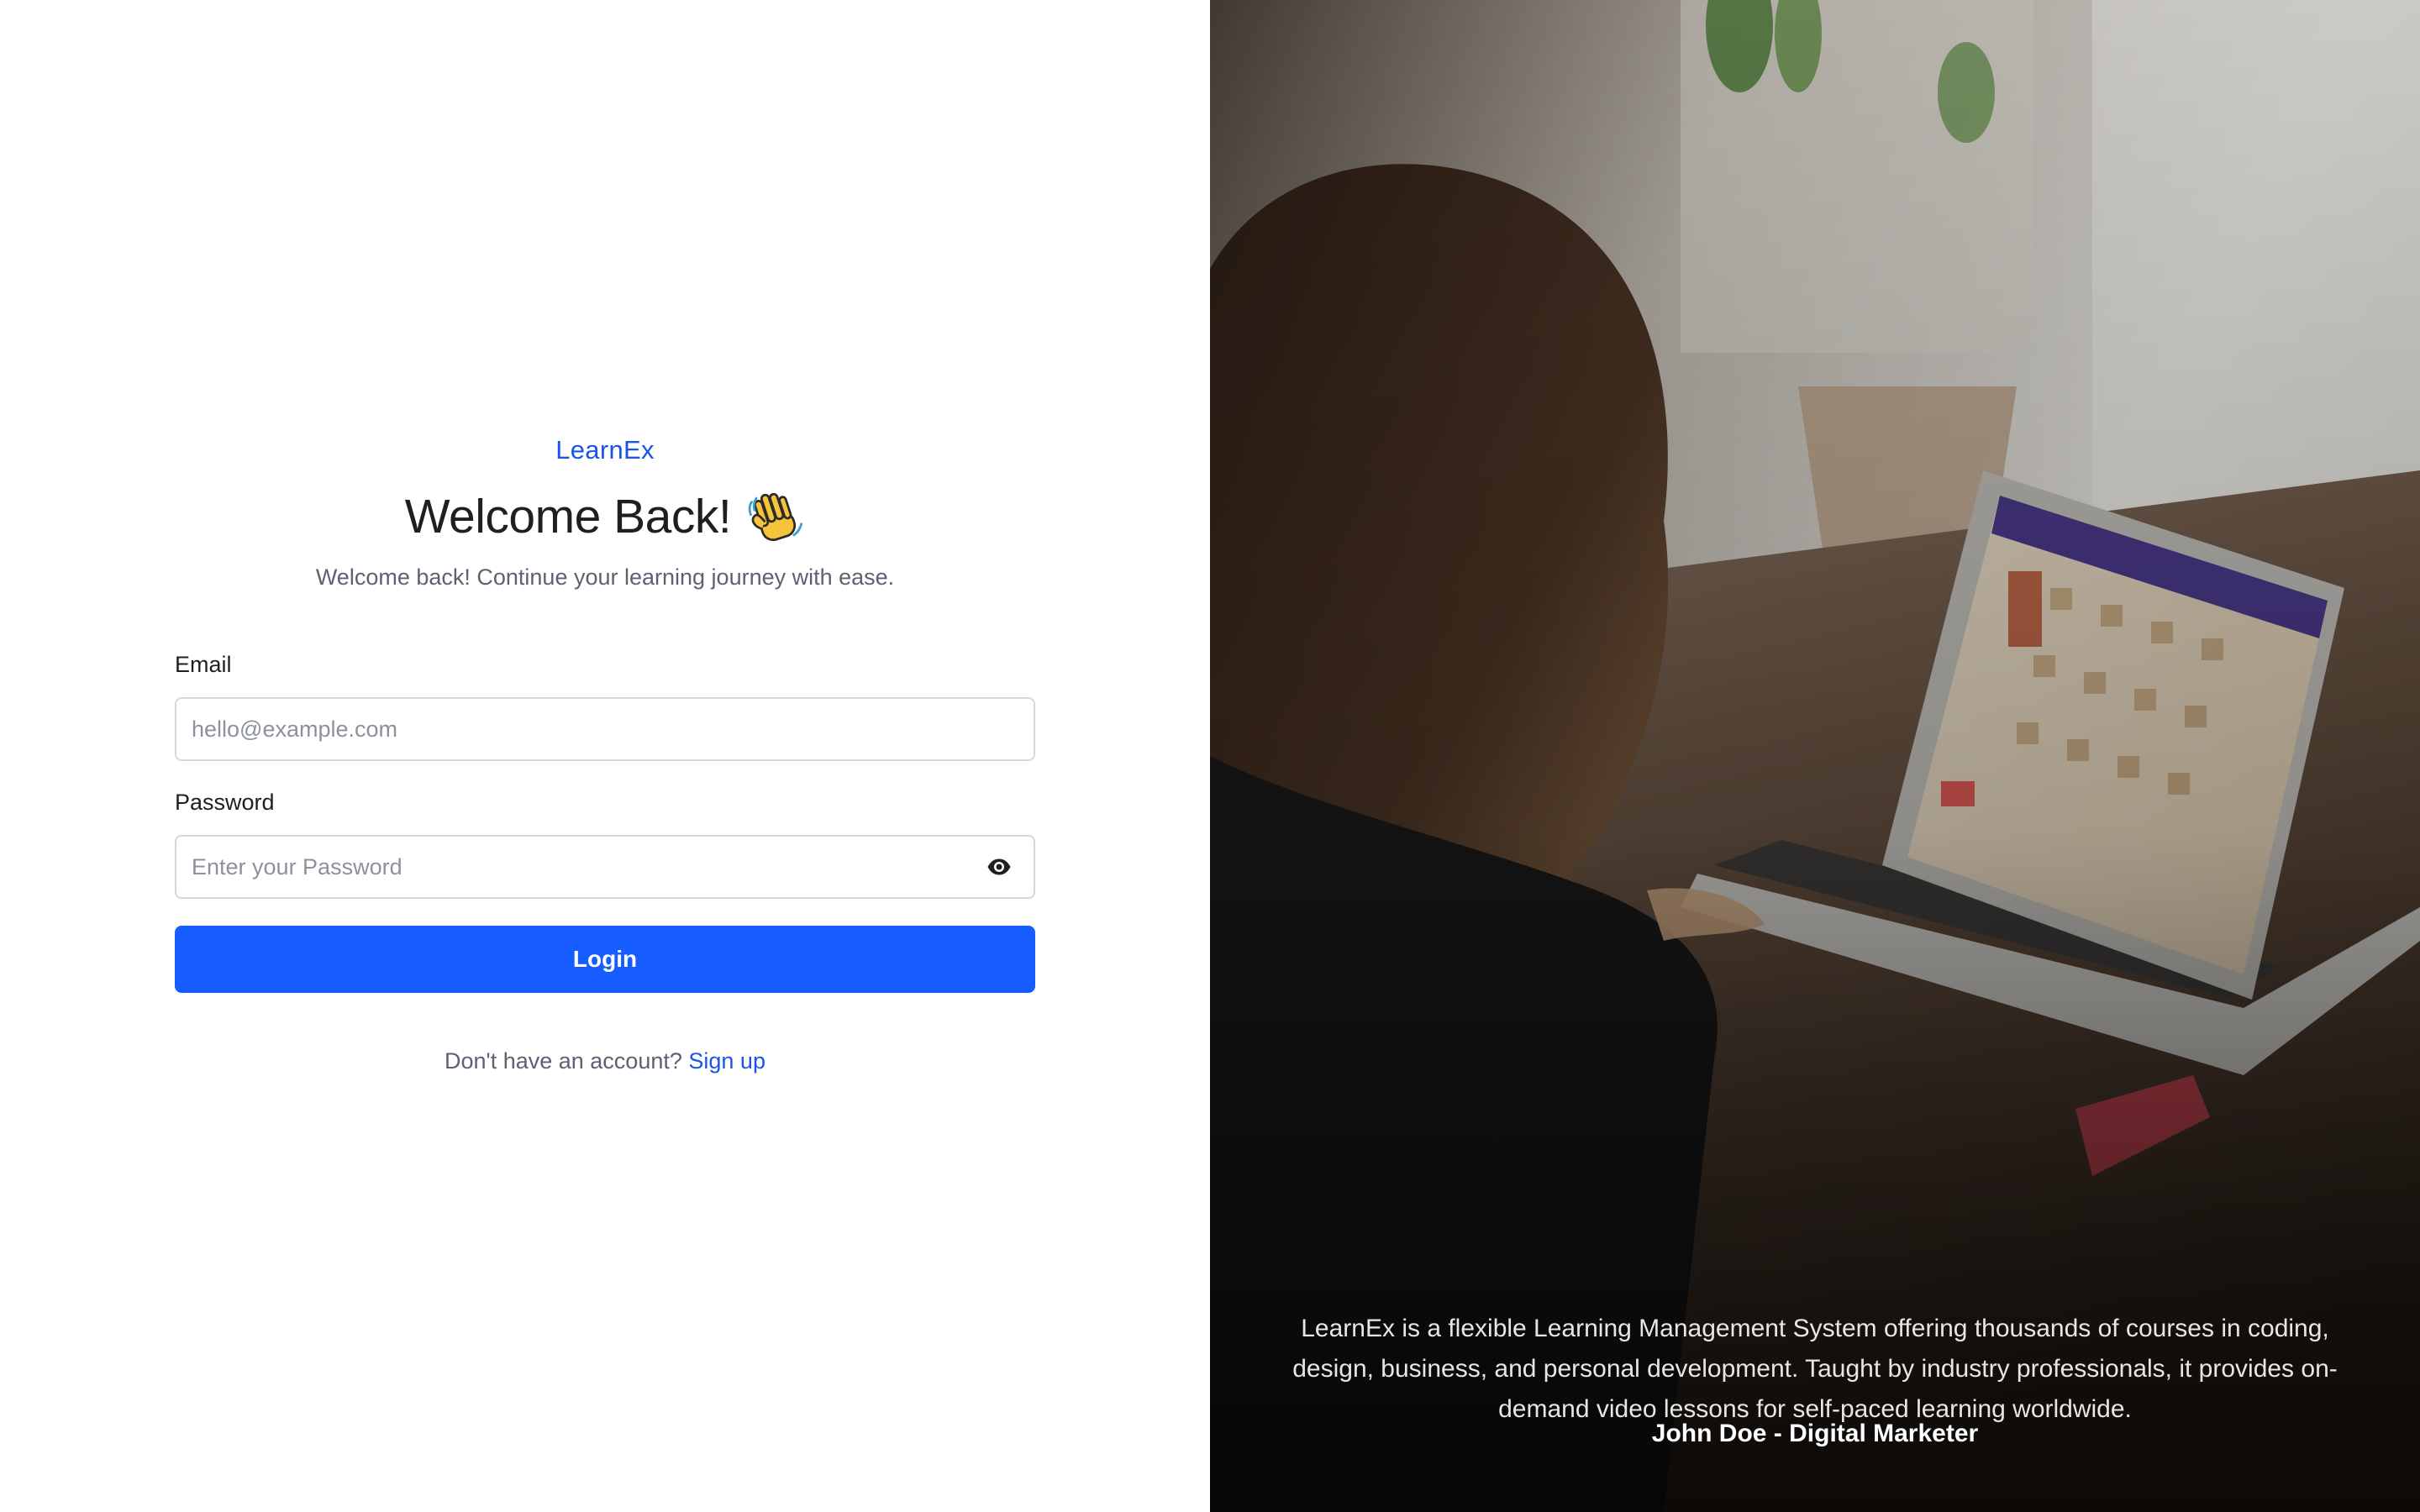  I want to click on email-field, so click(605, 729).